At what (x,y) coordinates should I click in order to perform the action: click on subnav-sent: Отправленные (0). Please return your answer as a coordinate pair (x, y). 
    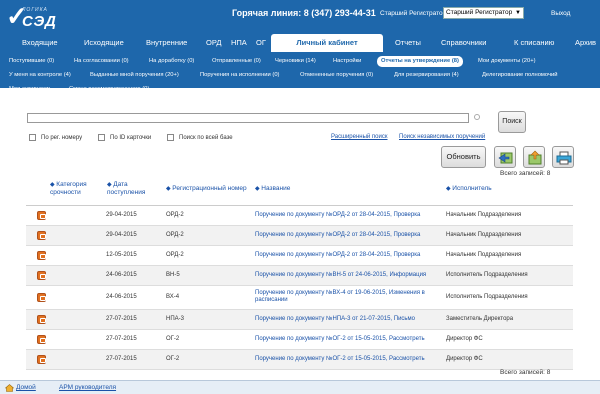
    Looking at the image, I should click on (236, 61).